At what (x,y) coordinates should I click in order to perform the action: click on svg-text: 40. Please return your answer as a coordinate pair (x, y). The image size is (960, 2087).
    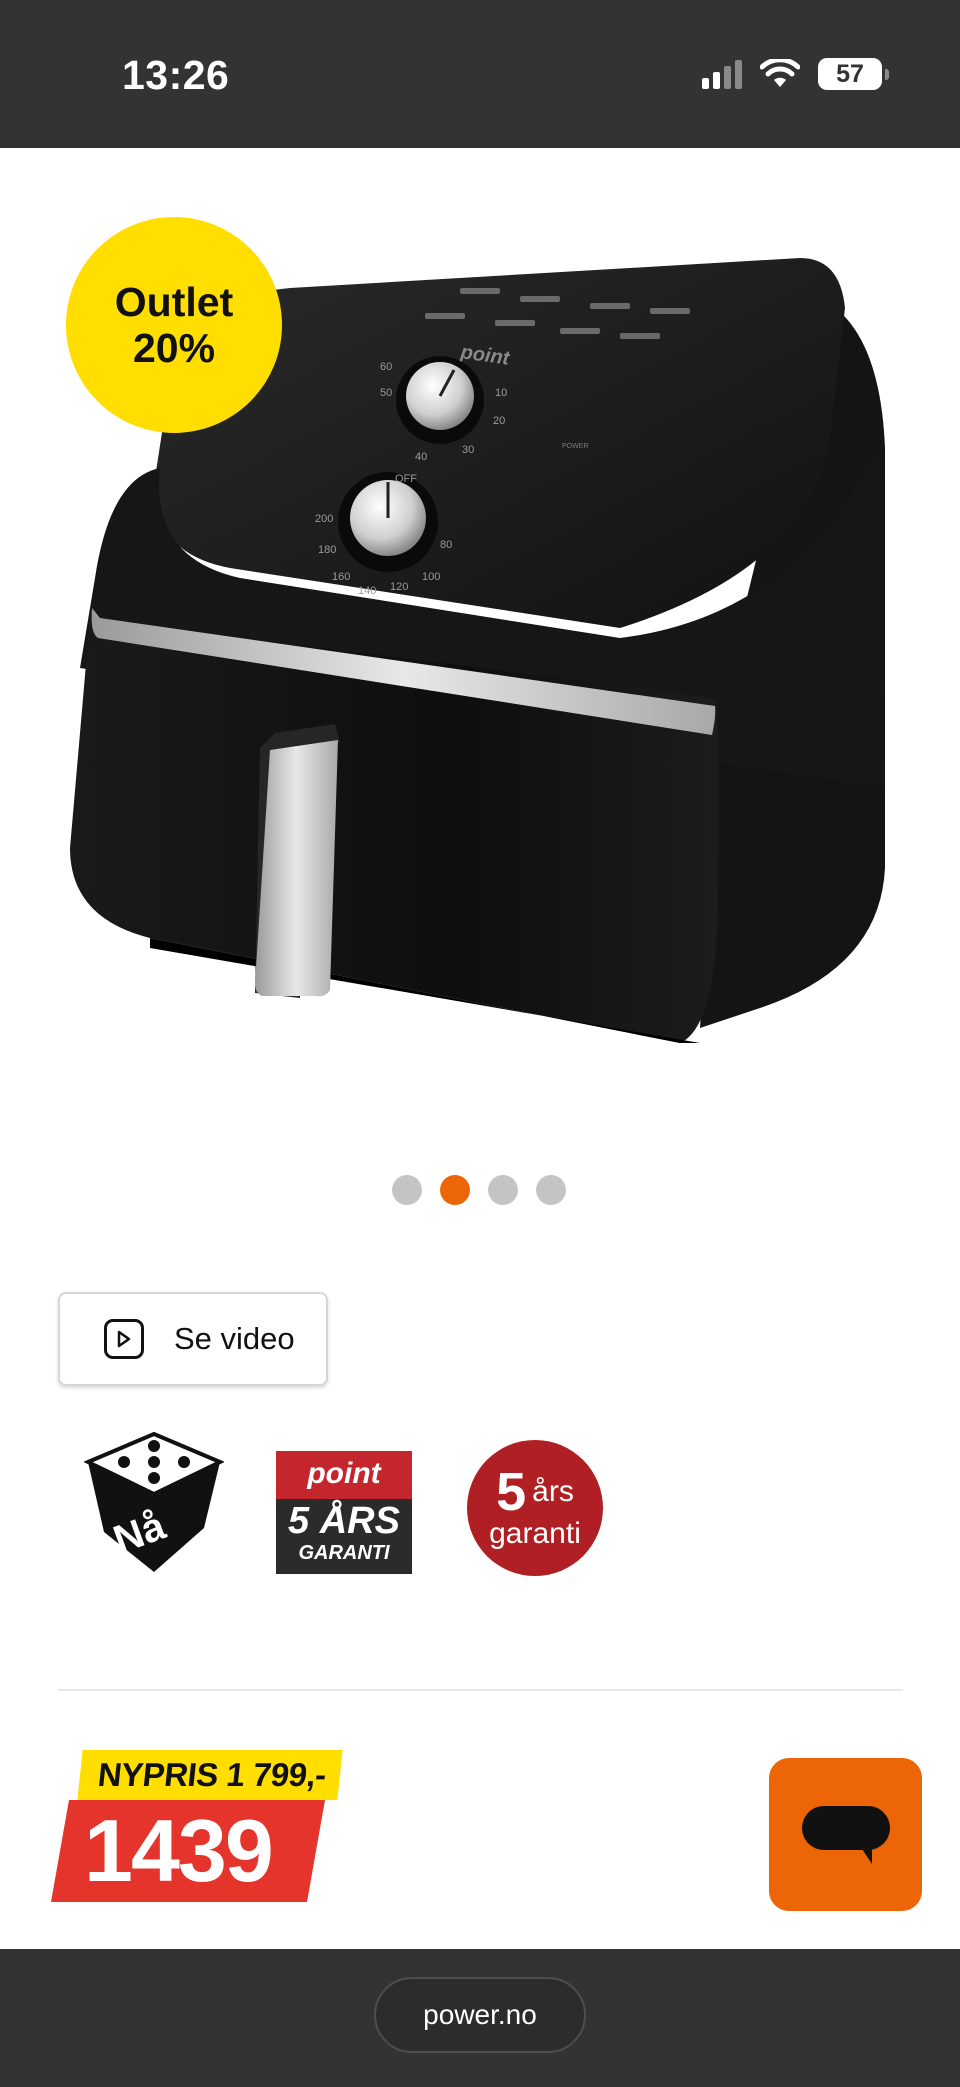
    Looking at the image, I should click on (421, 457).